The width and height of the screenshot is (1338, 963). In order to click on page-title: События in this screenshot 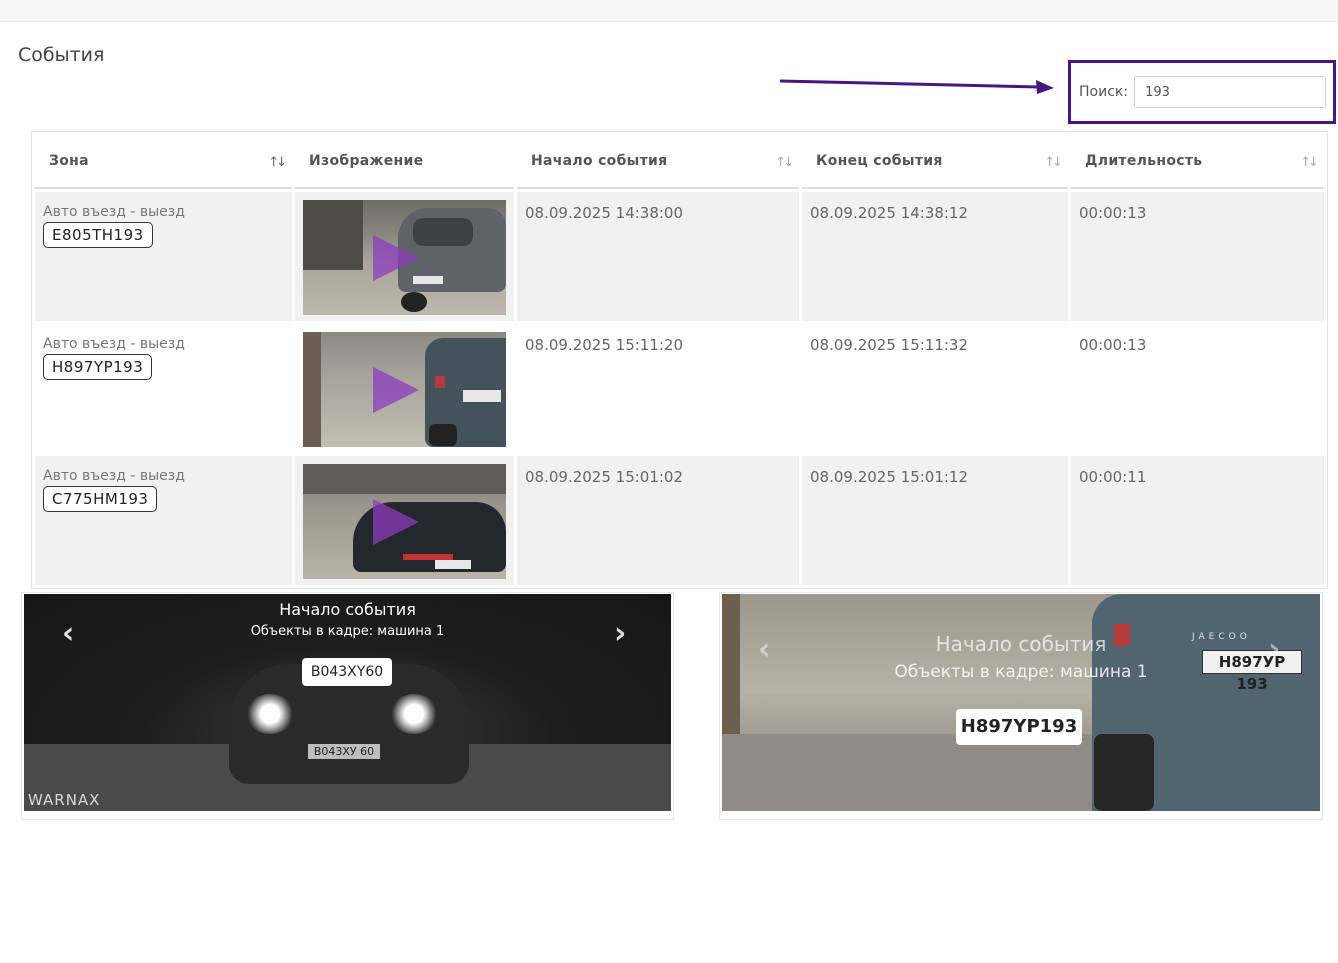, I will do `click(61, 55)`.